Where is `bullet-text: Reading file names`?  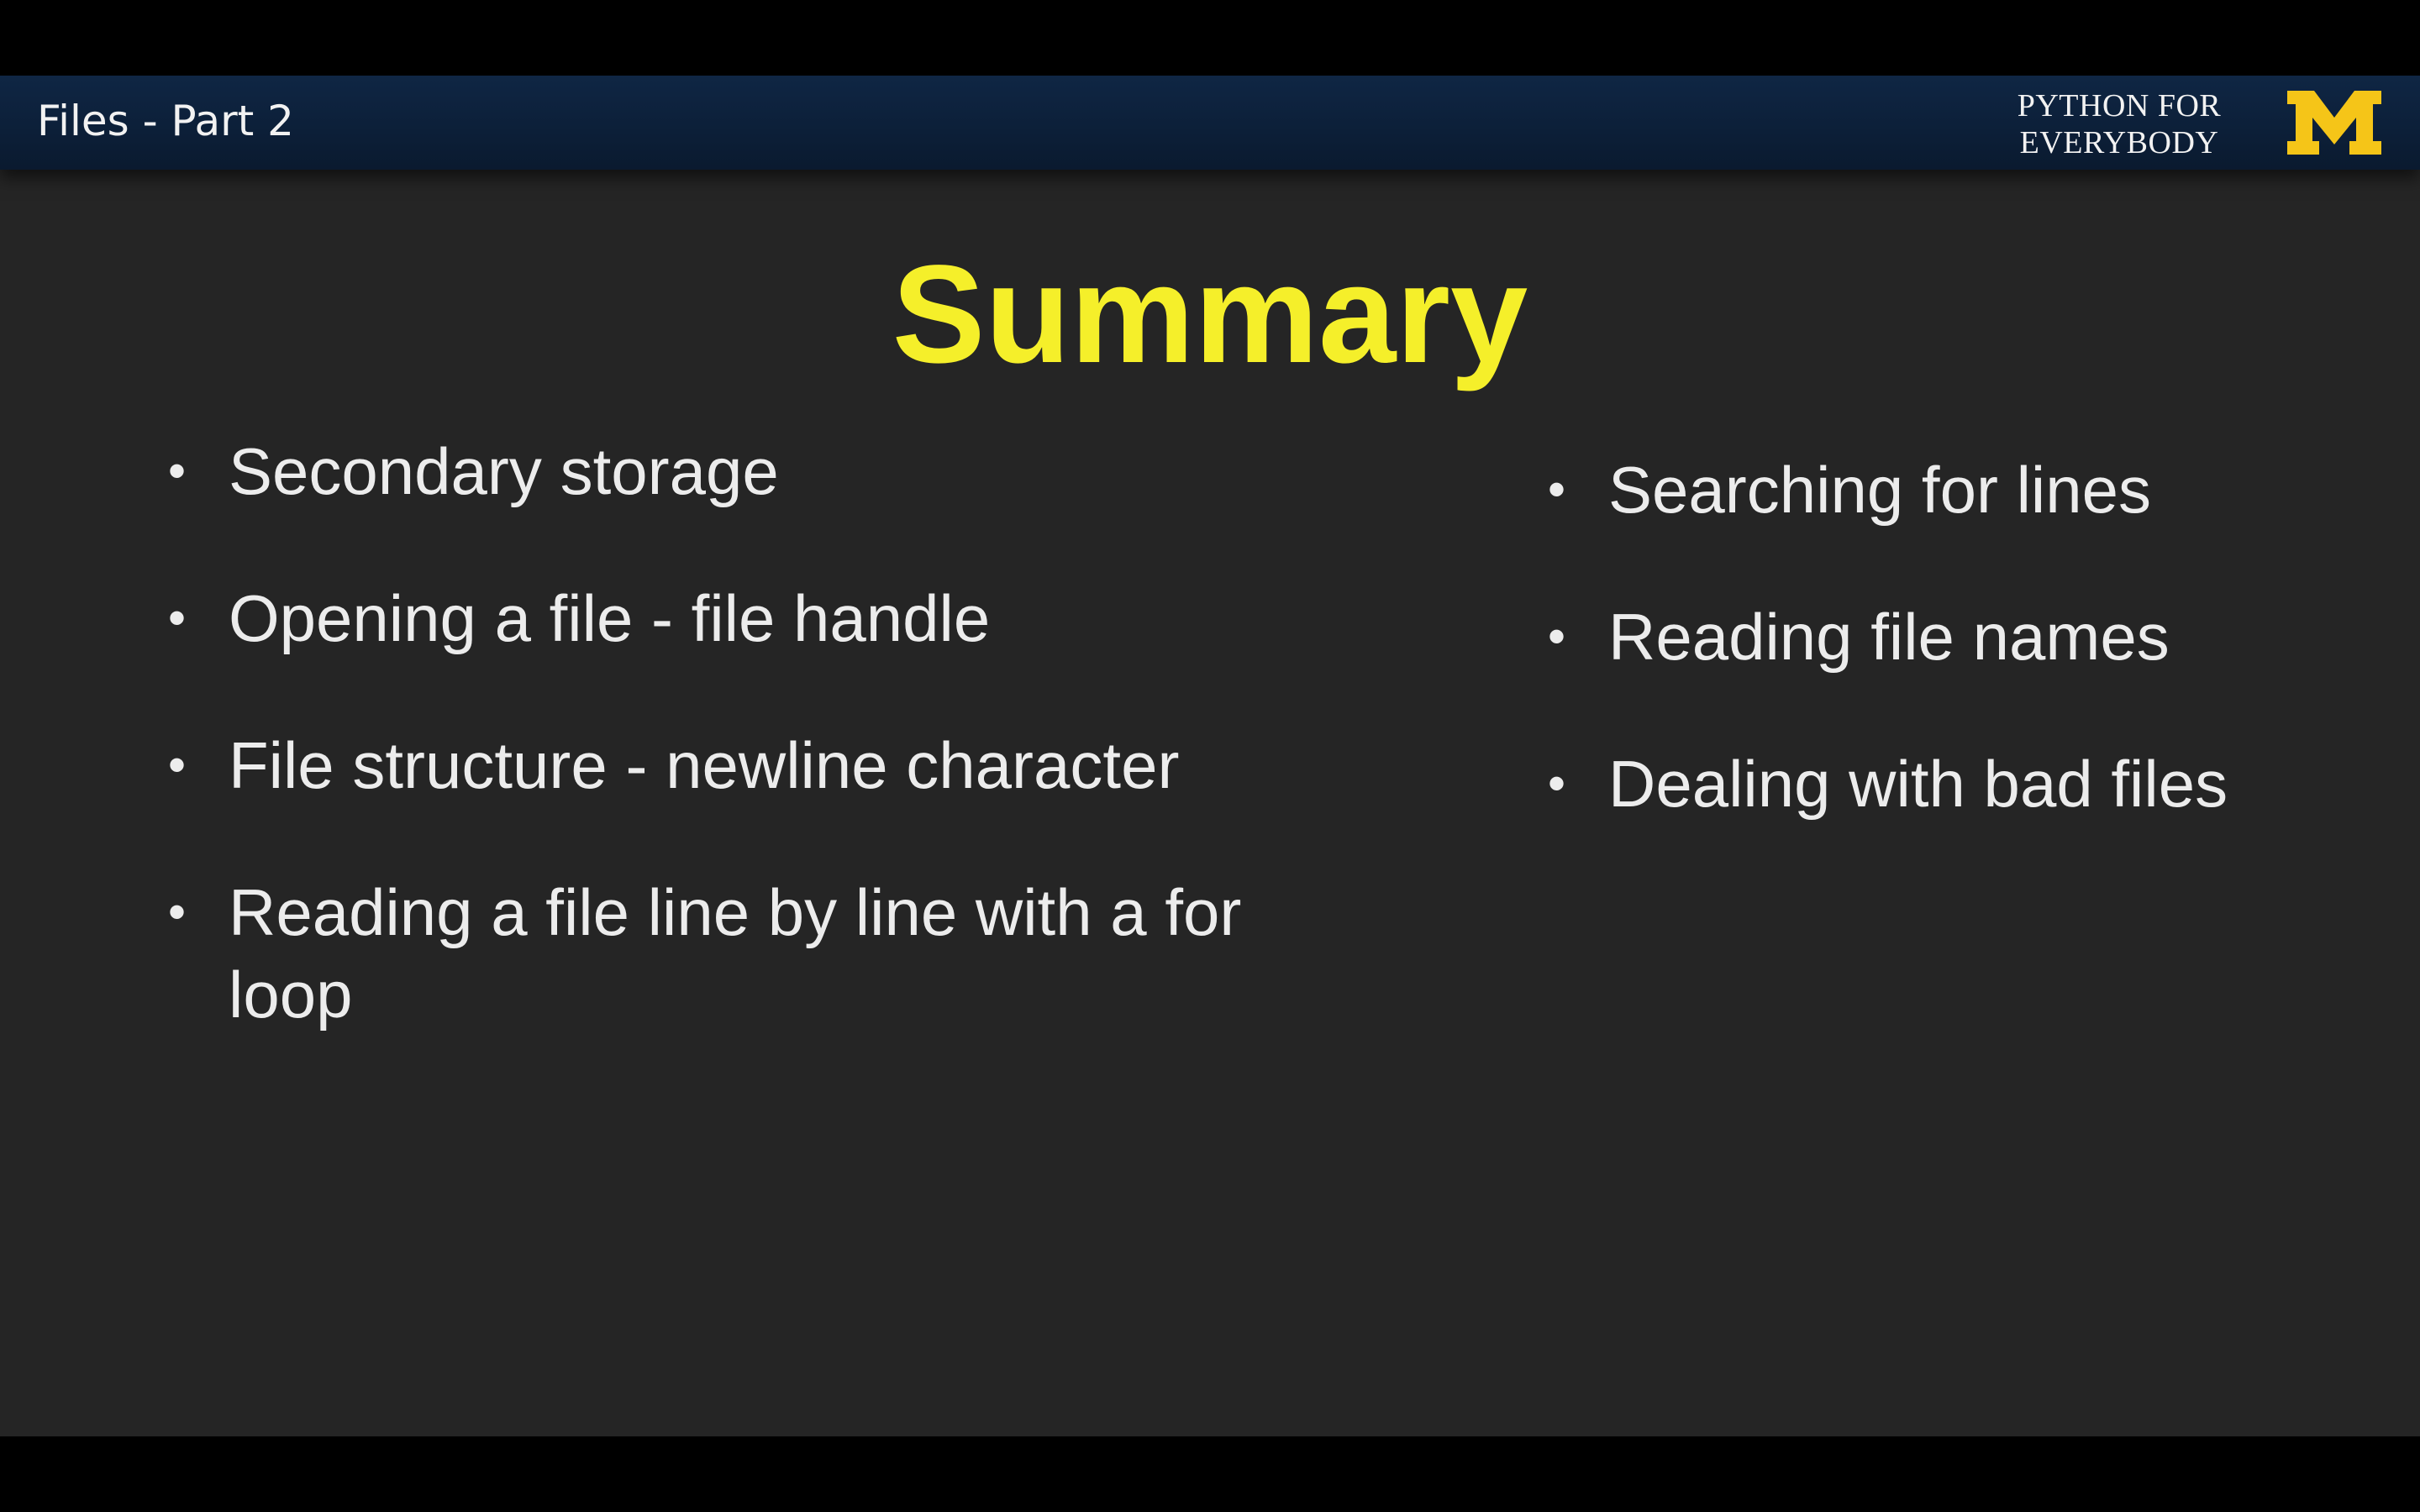
bullet-text: Reading file names is located at coordinates (1889, 637).